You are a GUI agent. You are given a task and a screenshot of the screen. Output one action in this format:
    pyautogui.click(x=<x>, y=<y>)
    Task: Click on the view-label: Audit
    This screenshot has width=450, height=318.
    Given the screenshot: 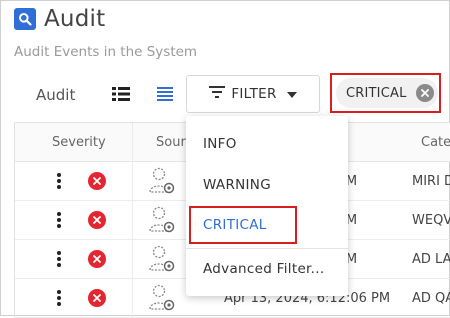 What is the action you would take?
    pyautogui.click(x=56, y=95)
    